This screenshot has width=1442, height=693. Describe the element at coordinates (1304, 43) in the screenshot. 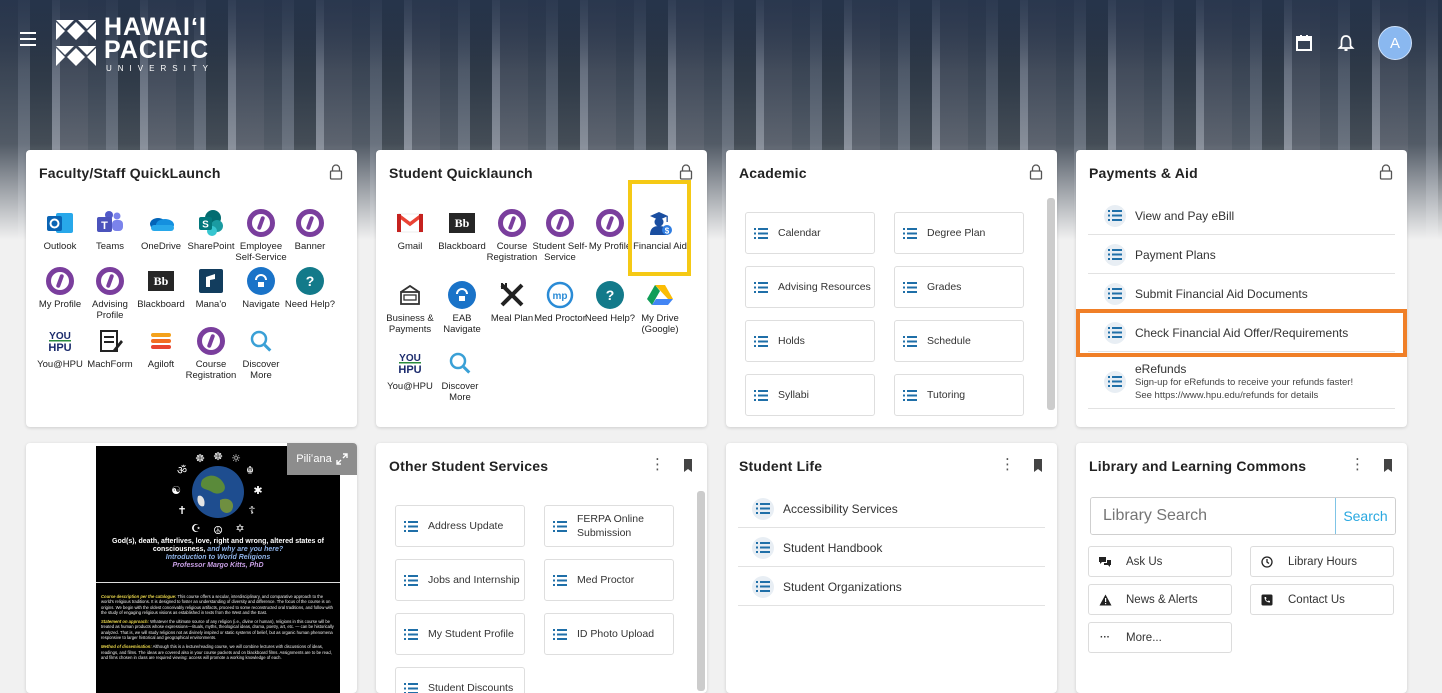

I see `calendar-icon` at that location.